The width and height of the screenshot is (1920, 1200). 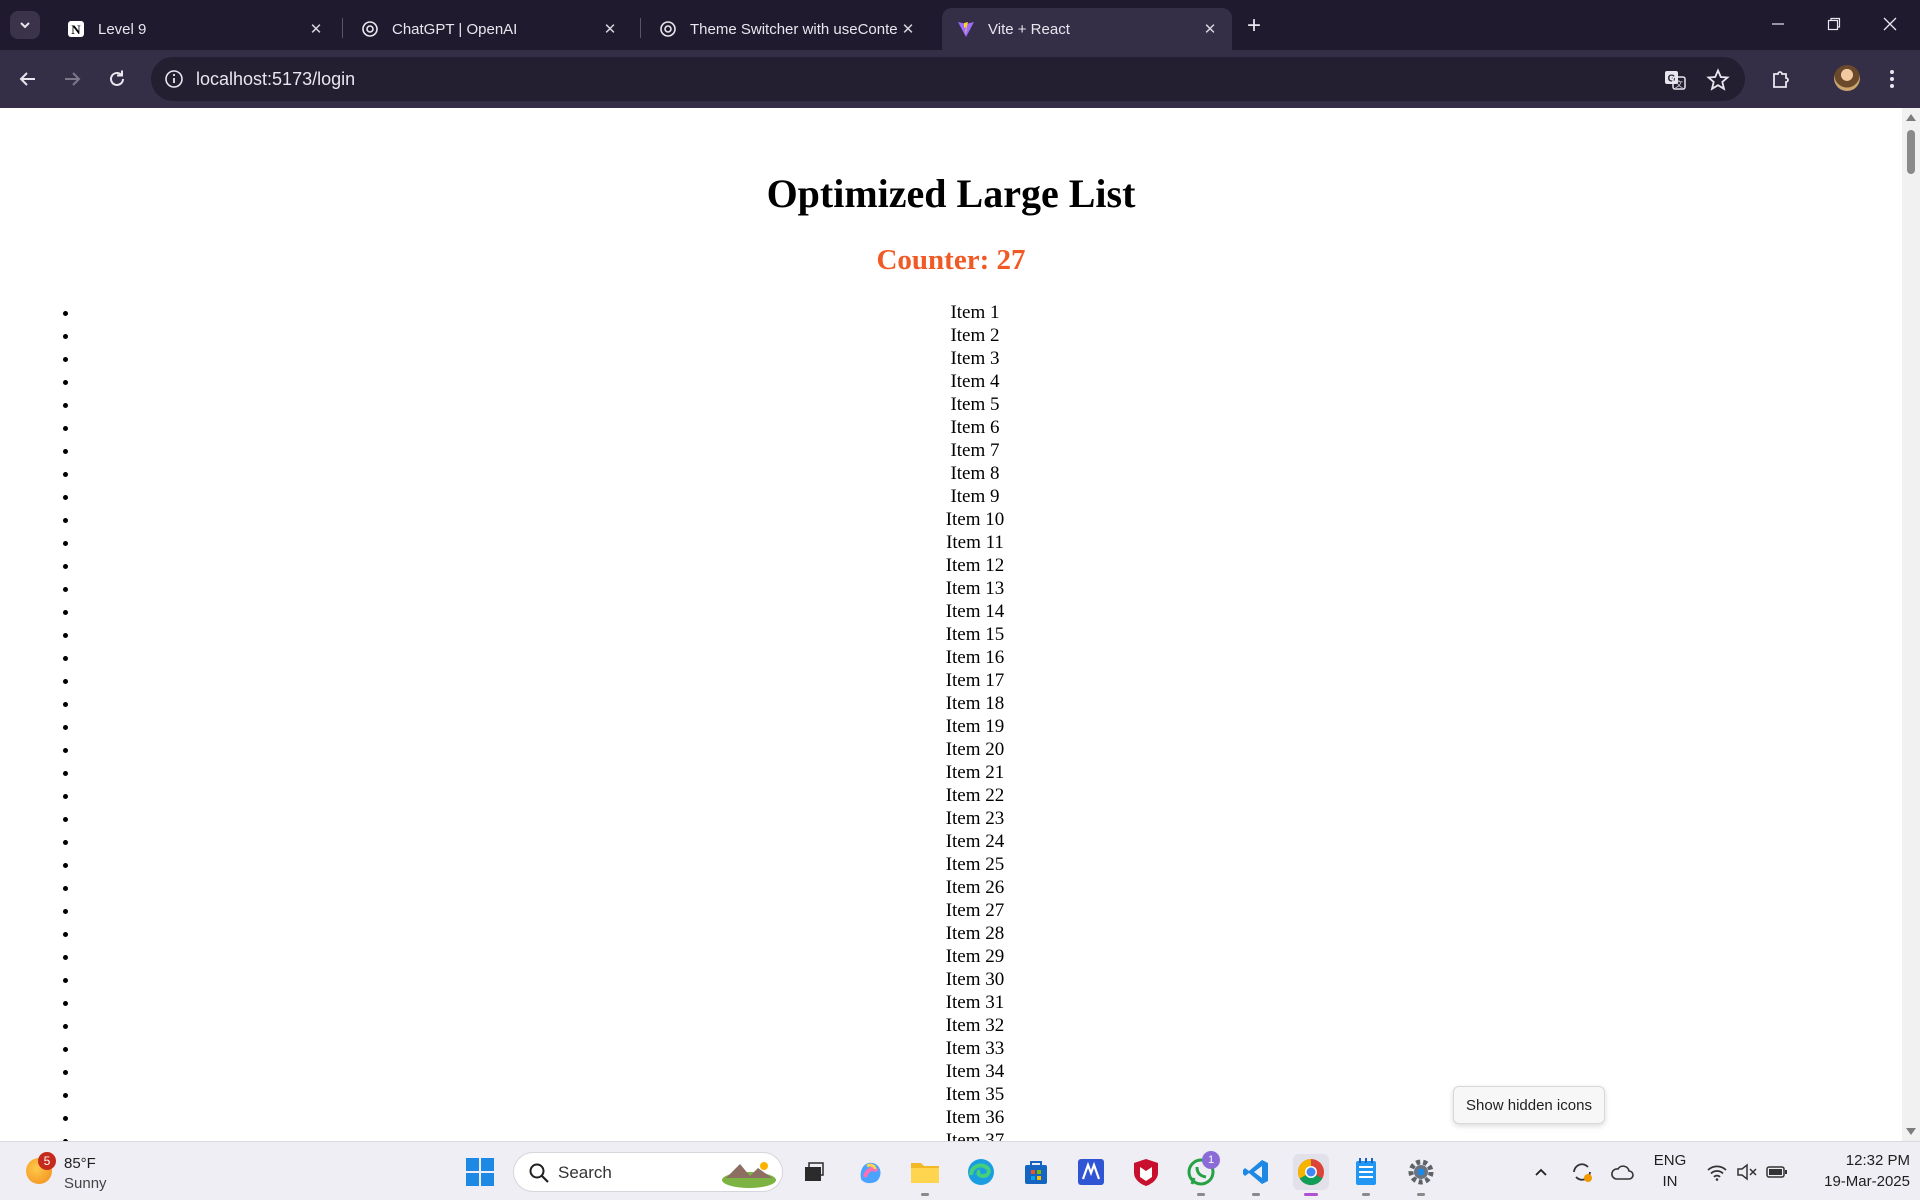 What do you see at coordinates (1717, 1171) in the screenshot?
I see `wifi-tray-button` at bounding box center [1717, 1171].